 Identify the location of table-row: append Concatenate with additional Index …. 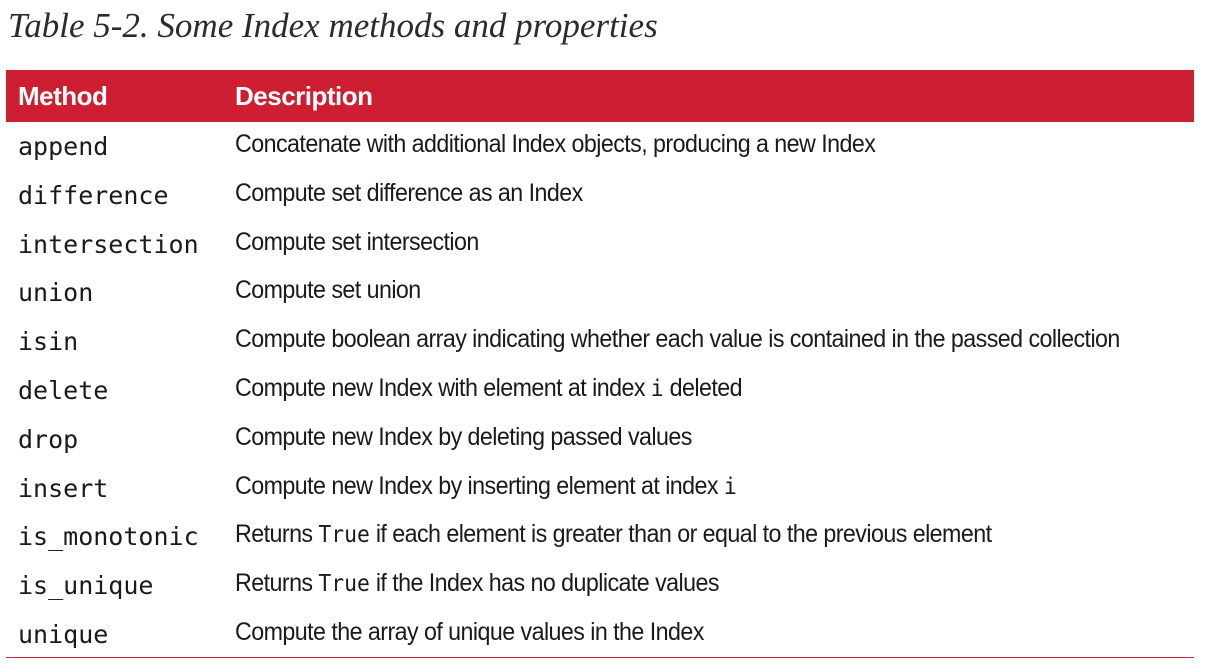
(600, 146).